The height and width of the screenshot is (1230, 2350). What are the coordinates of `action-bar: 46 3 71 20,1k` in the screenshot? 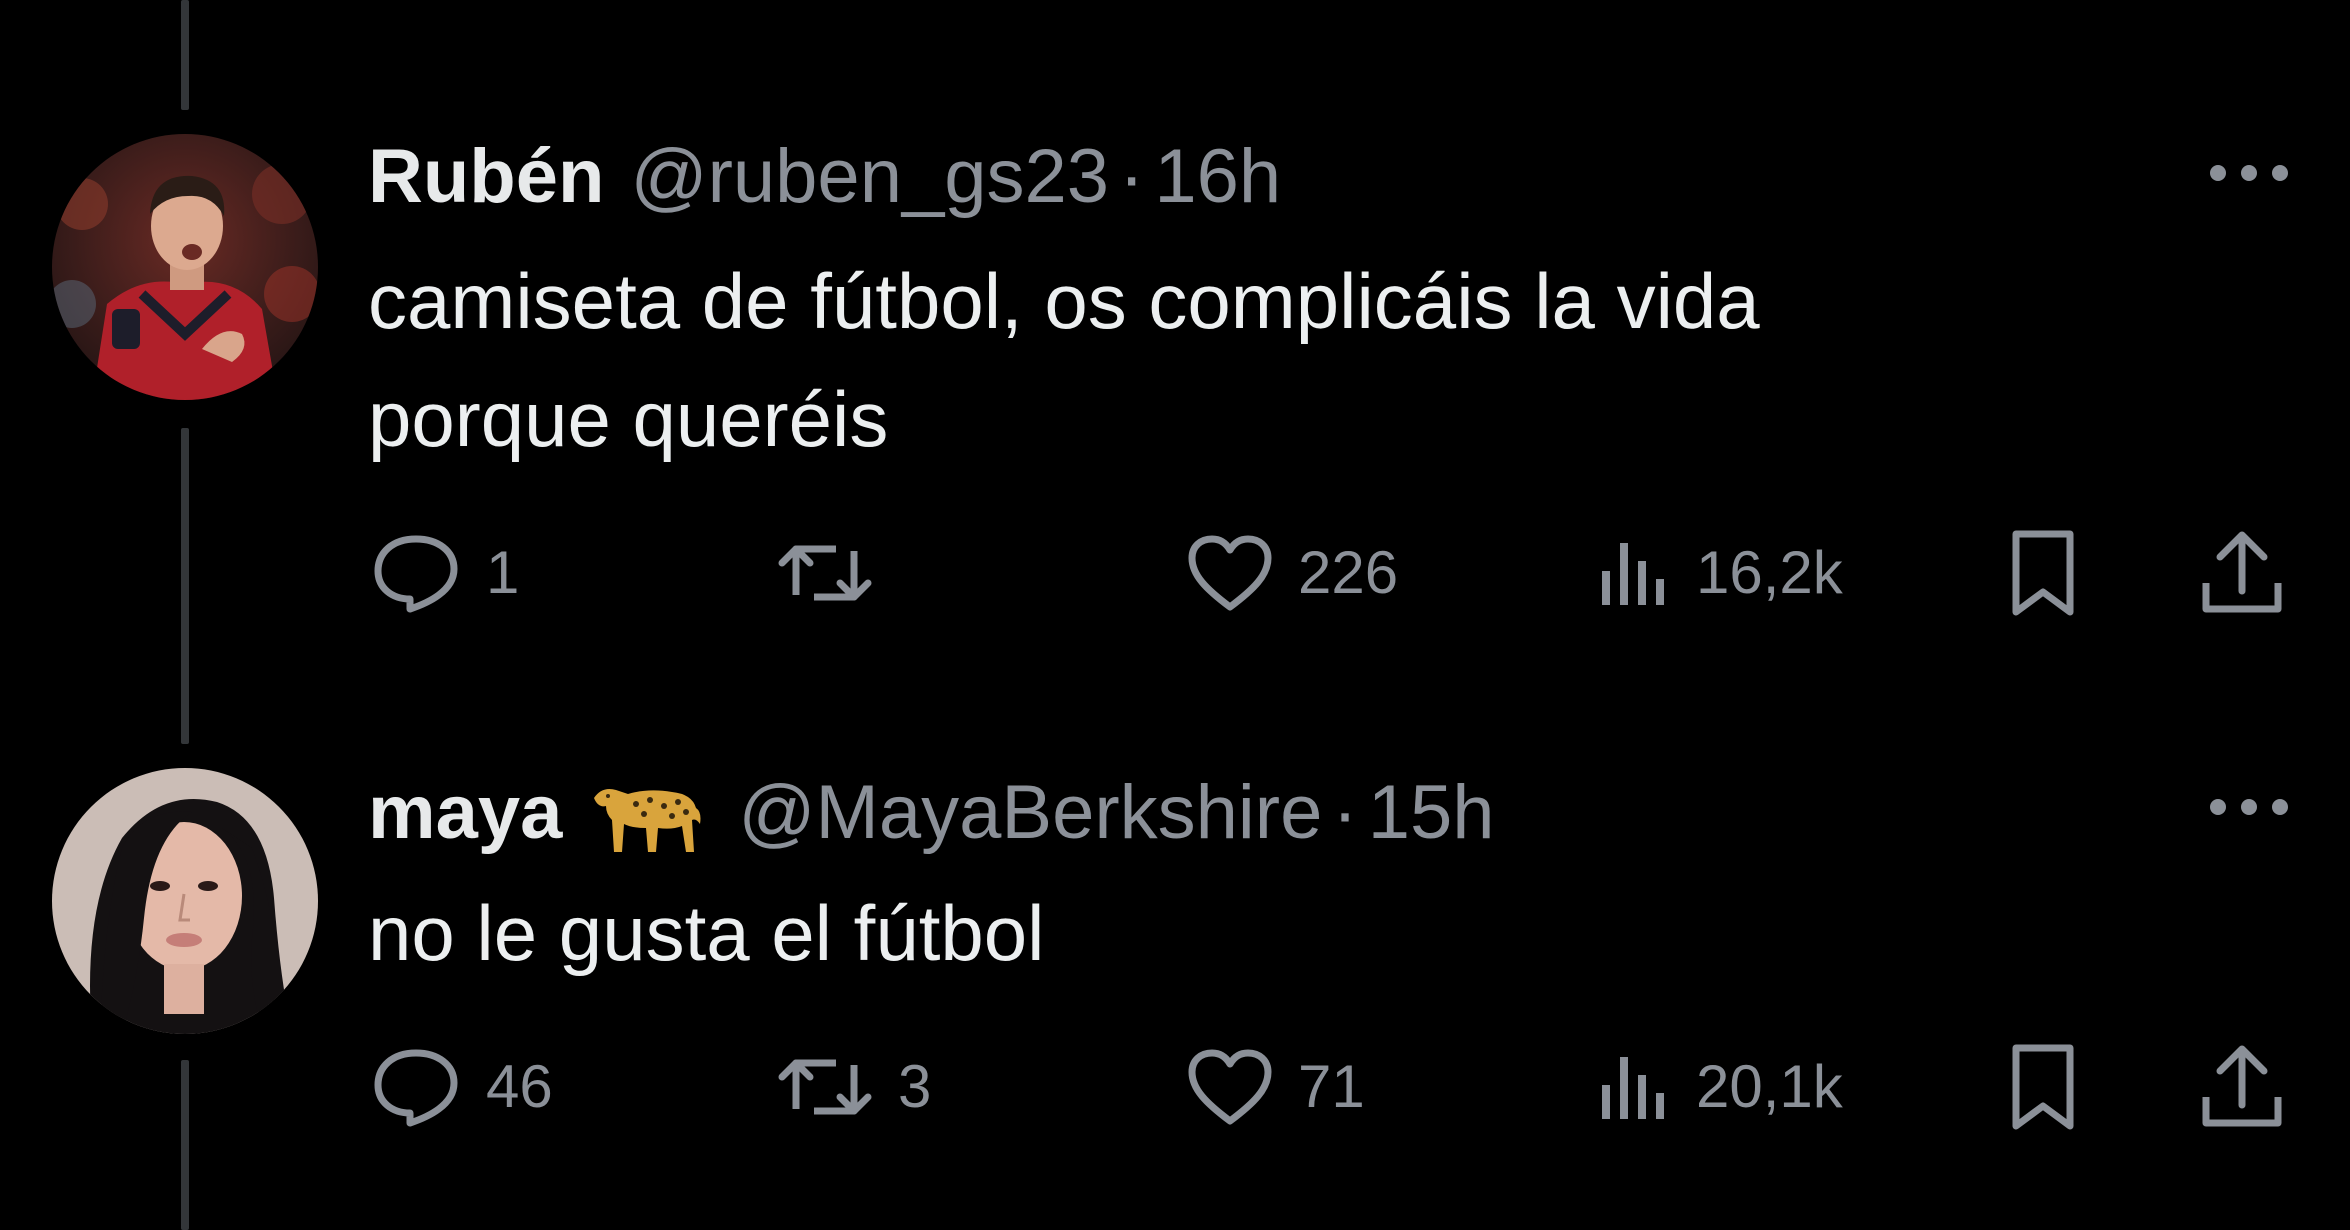 It's located at (1175, 1087).